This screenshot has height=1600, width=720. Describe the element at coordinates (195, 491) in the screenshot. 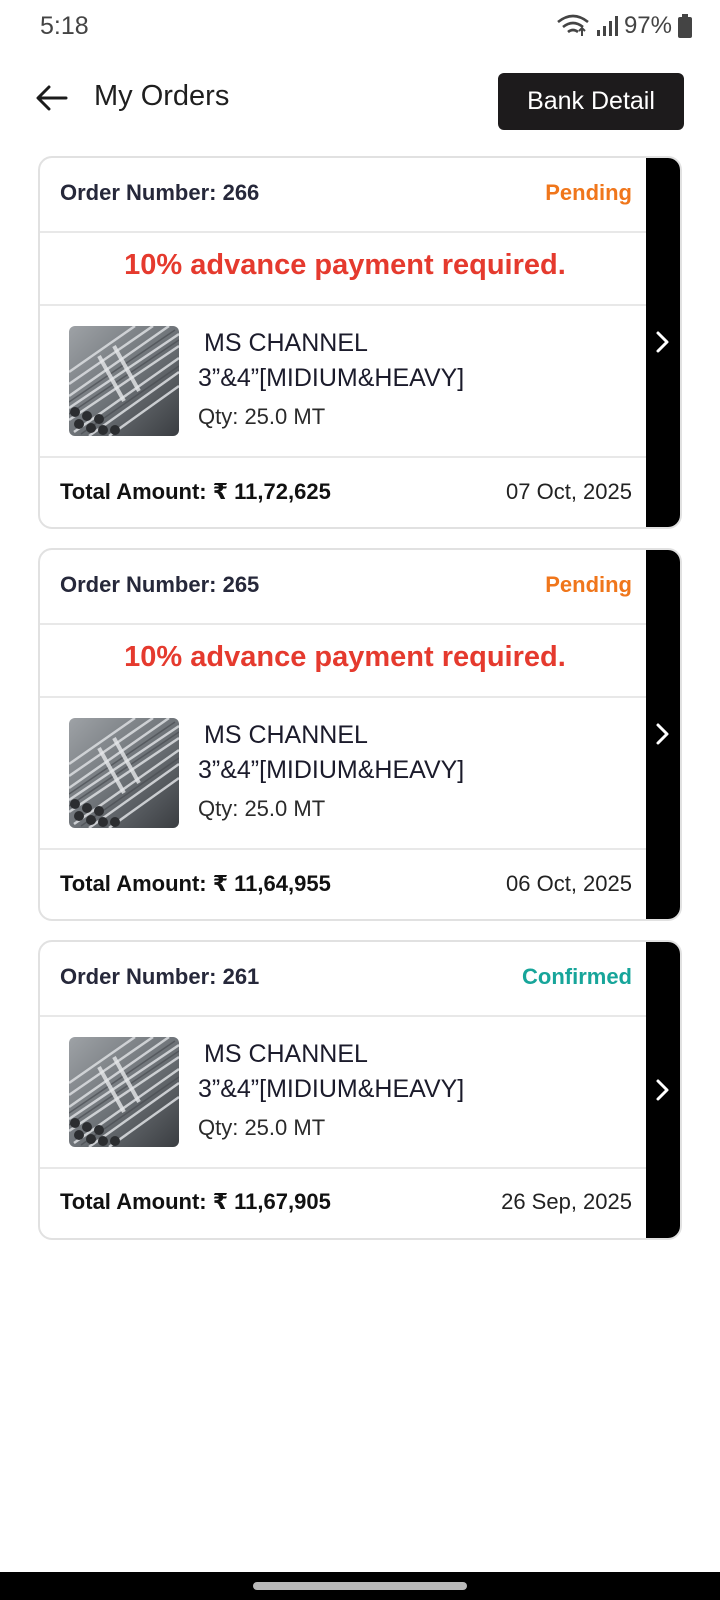

I see `total-amount: Total Amount: ₹ 11,72,625` at that location.